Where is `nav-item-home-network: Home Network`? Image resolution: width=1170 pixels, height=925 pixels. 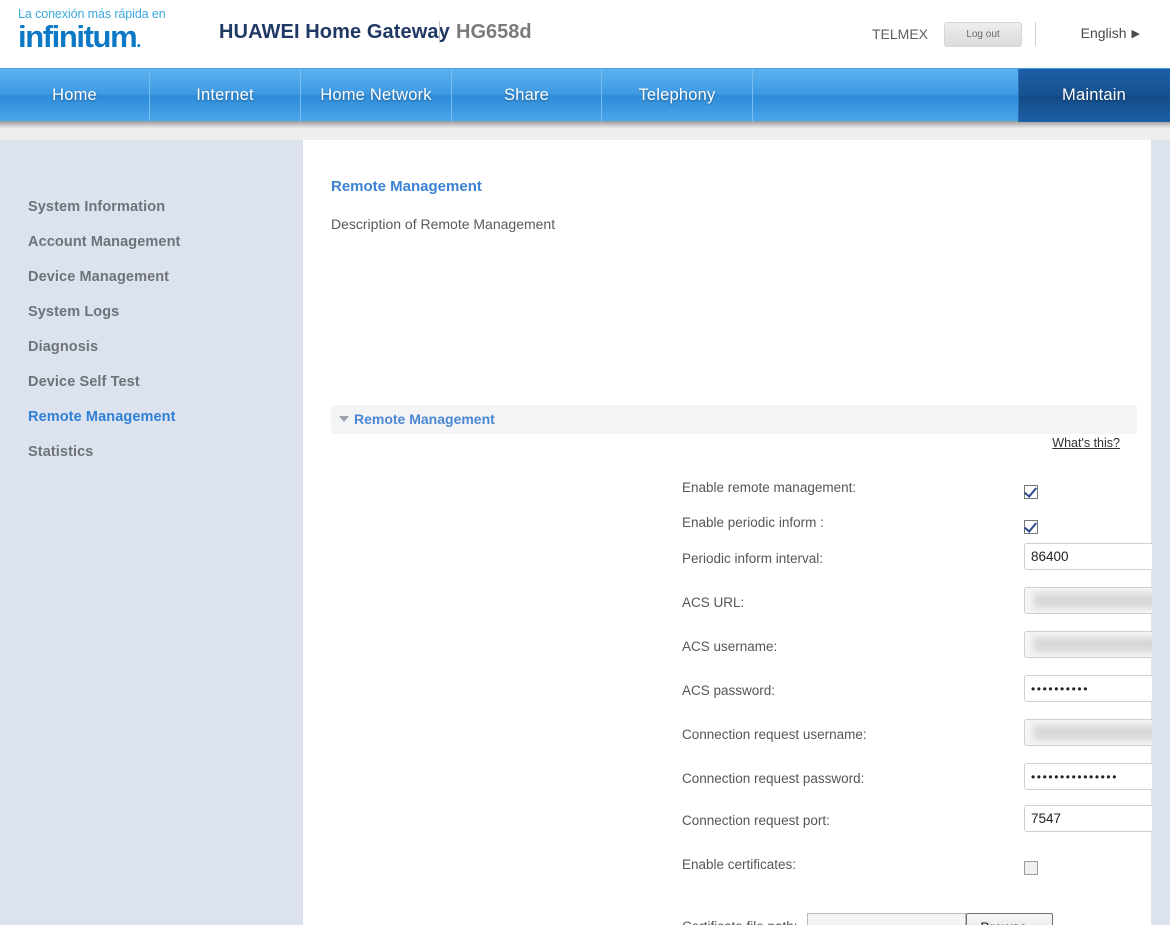
nav-item-home-network: Home Network is located at coordinates (376, 95).